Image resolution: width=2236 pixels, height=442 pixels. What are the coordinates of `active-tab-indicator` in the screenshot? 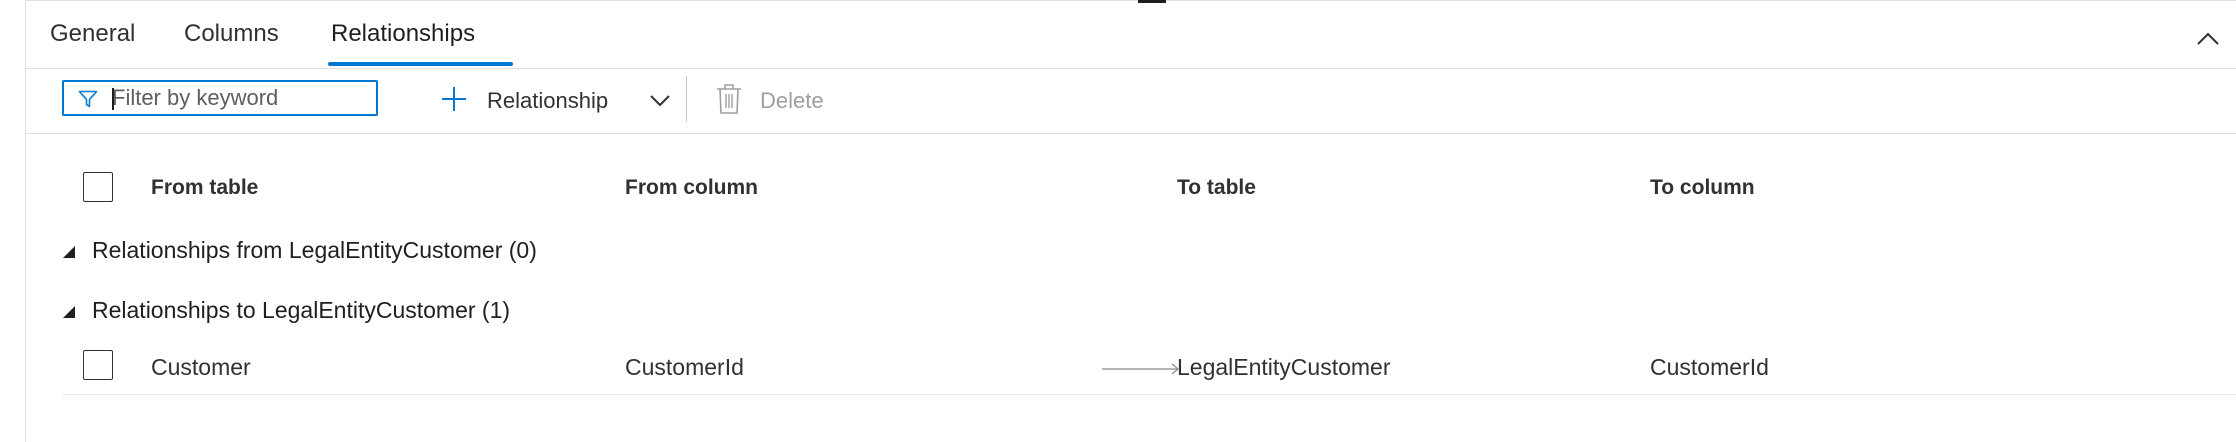 It's located at (420, 64).